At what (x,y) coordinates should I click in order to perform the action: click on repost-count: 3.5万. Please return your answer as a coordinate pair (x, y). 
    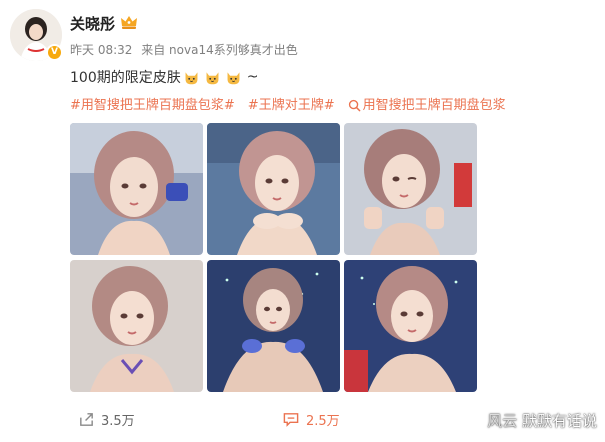
    Looking at the image, I should click on (118, 421).